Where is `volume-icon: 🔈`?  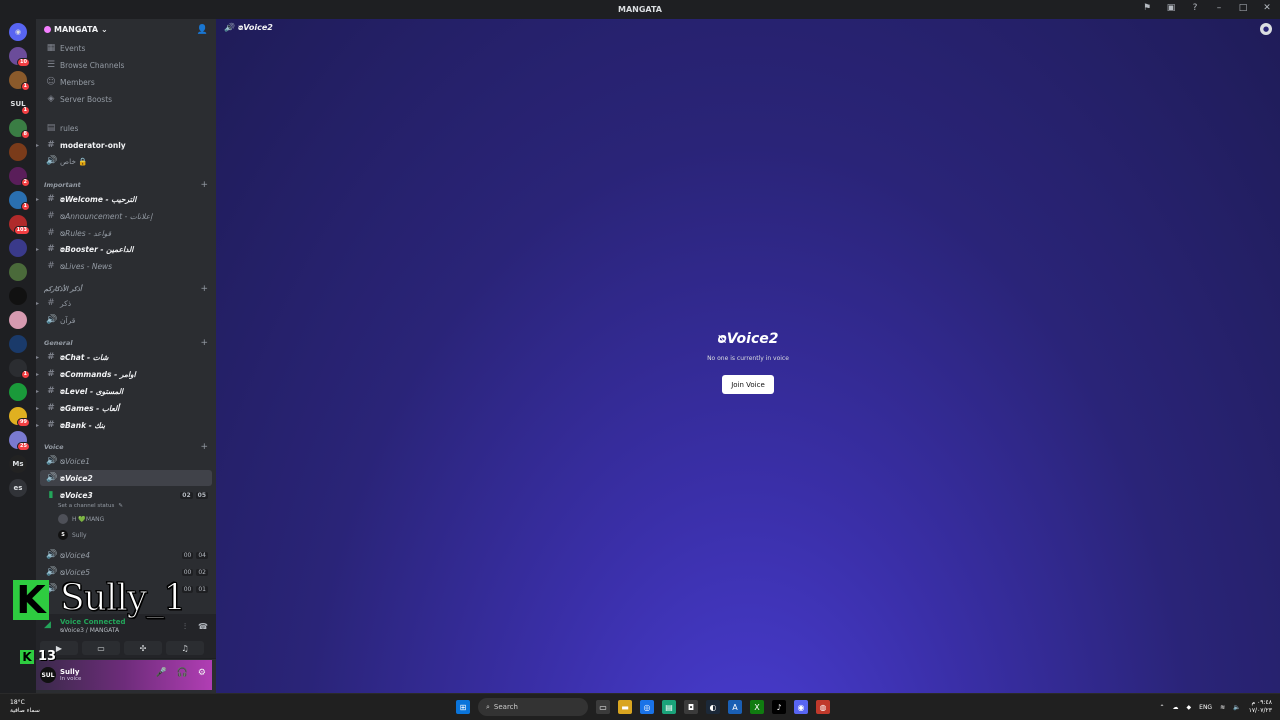 volume-icon: 🔈 is located at coordinates (1236, 707).